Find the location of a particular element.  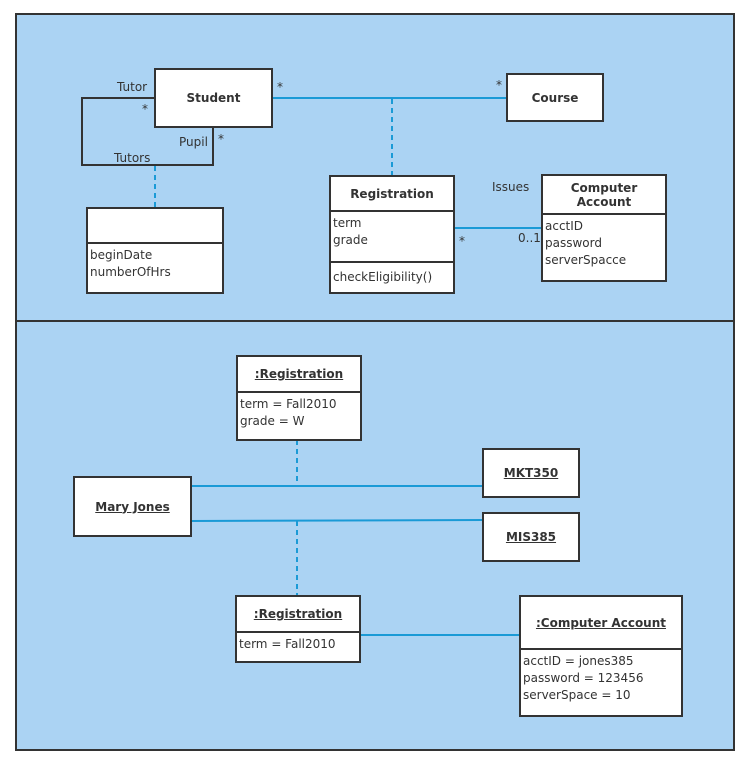

mary-jones-object: Mary Jones is located at coordinates (132, 506).